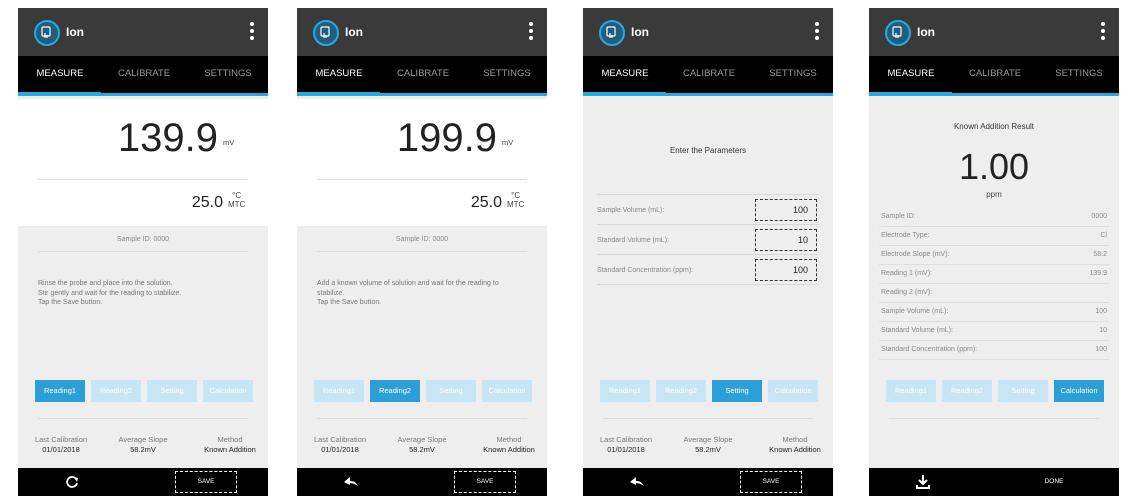 The image size is (1123, 496). What do you see at coordinates (915, 254) in the screenshot?
I see `result-row-label: Electrode Slope (mV):` at bounding box center [915, 254].